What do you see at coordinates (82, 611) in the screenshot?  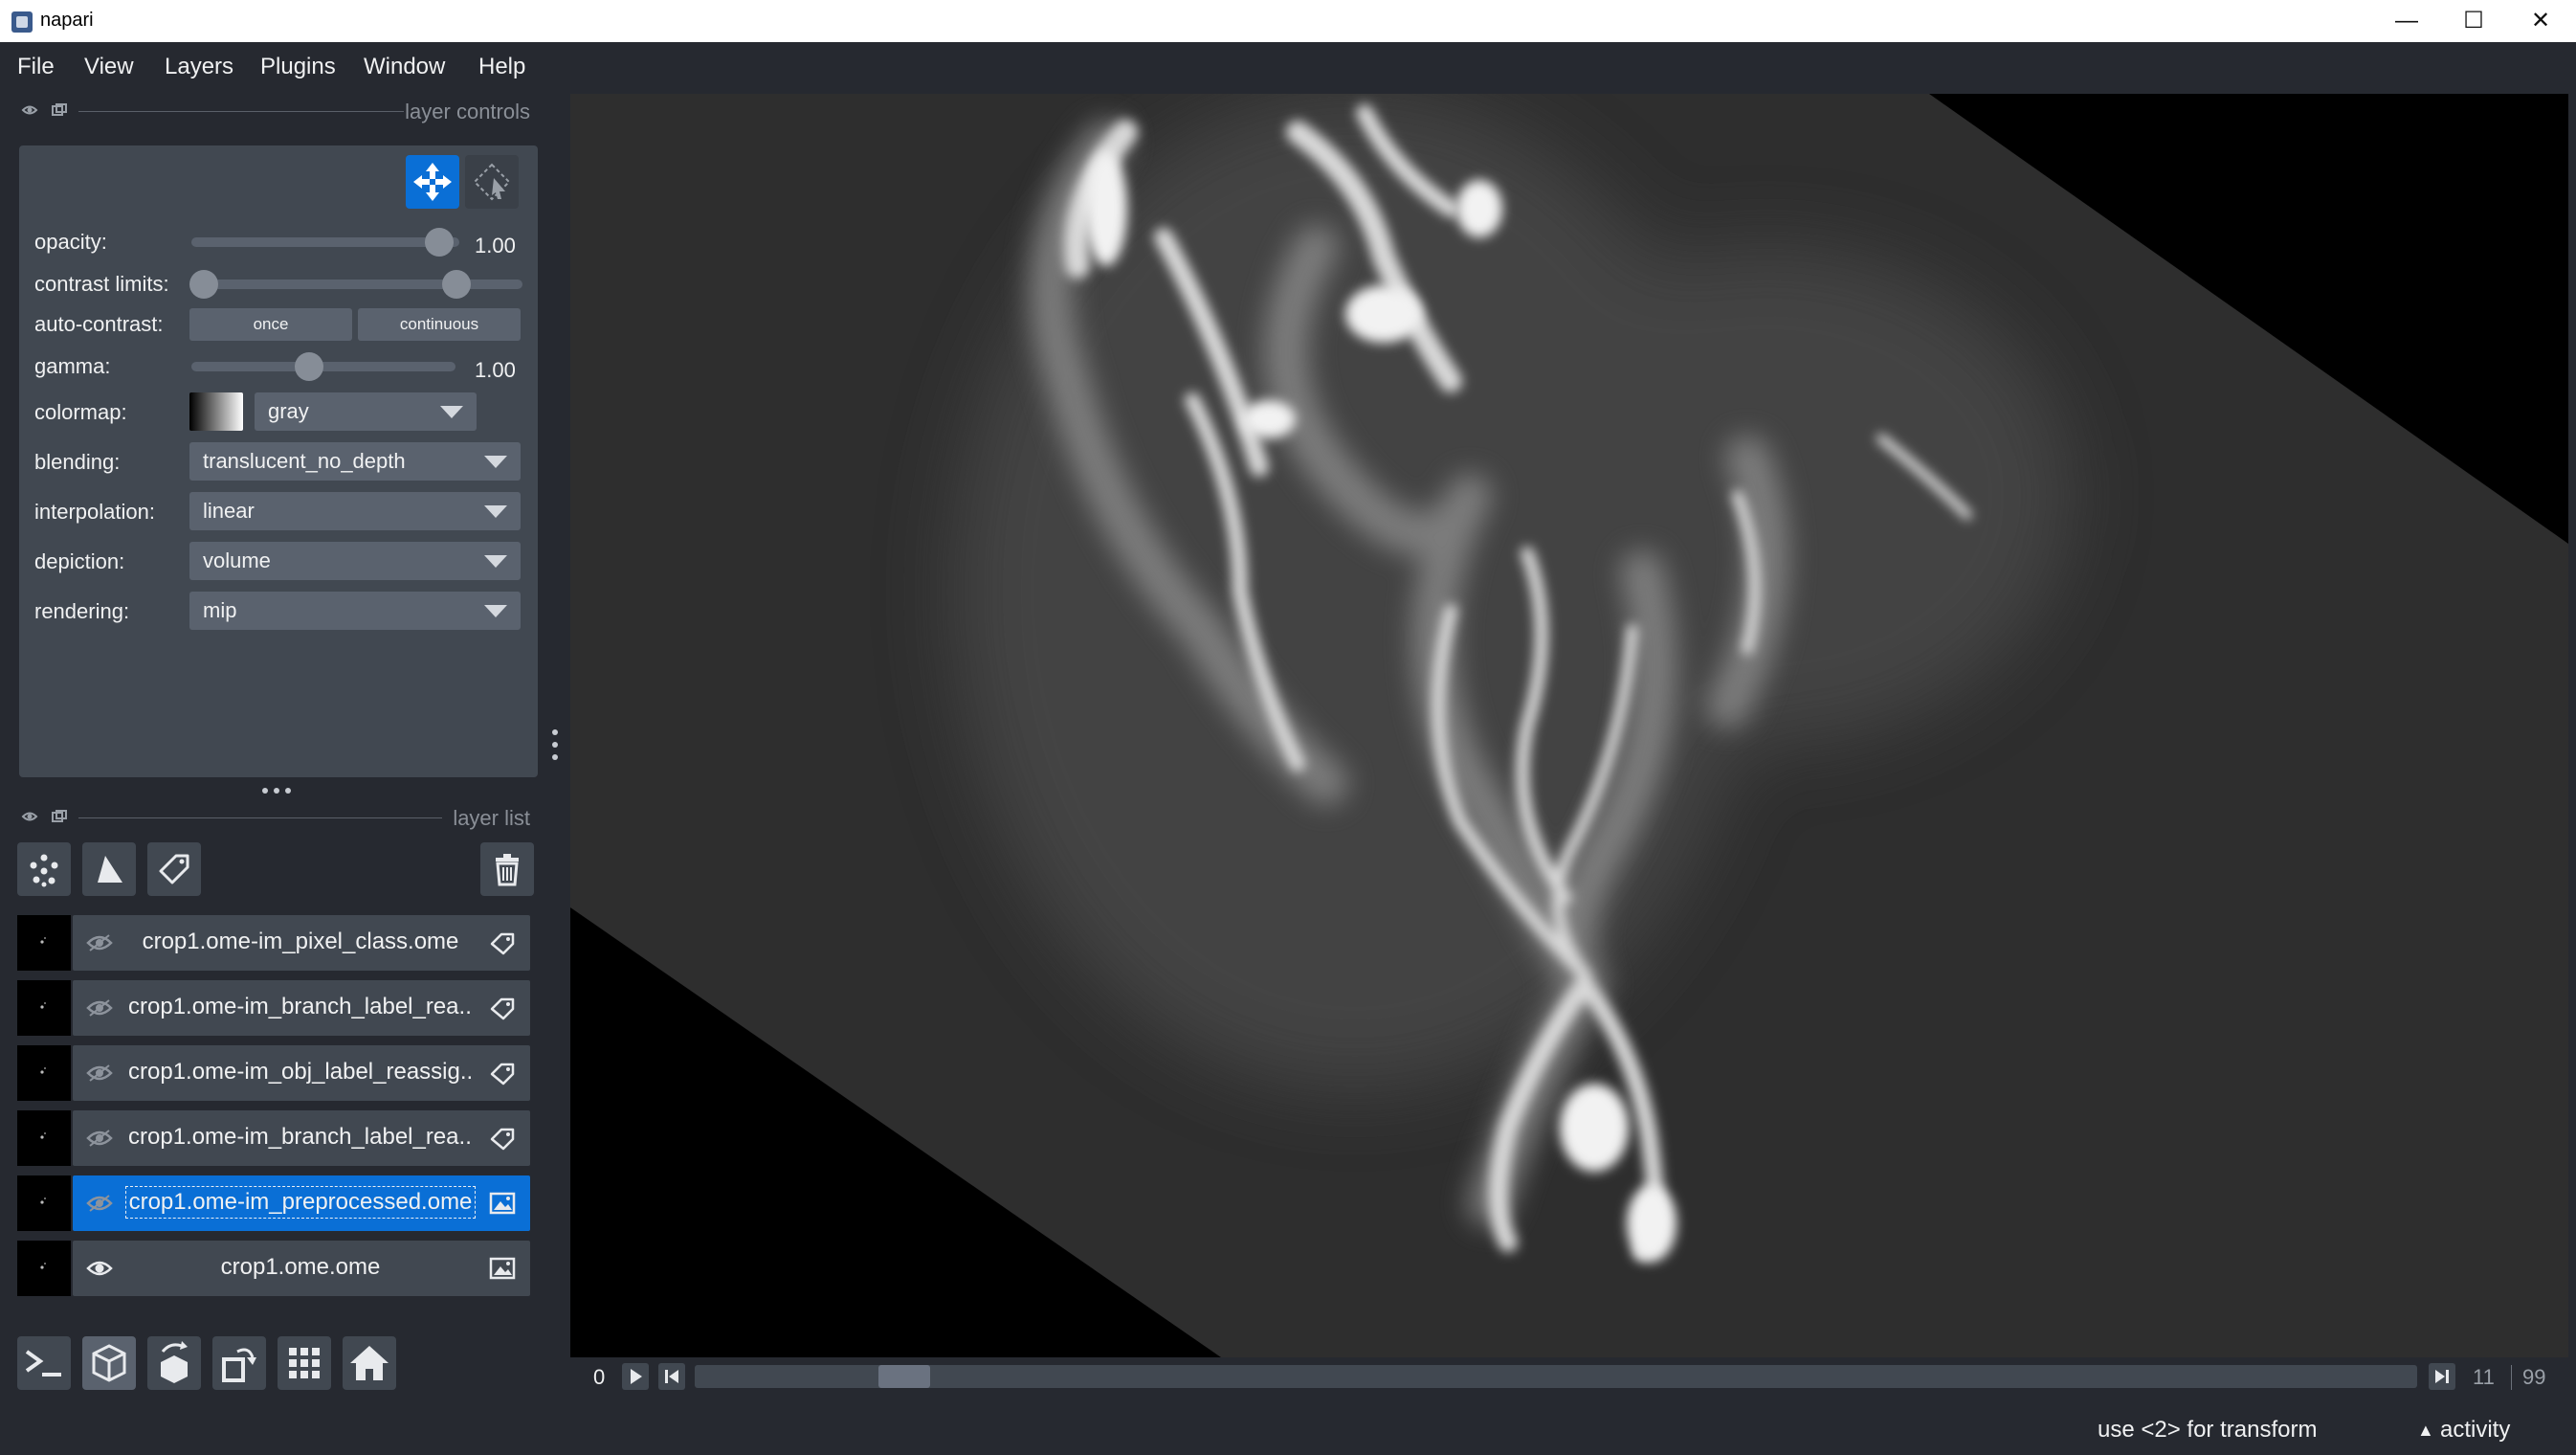 I see `rendering-label: rendering:` at bounding box center [82, 611].